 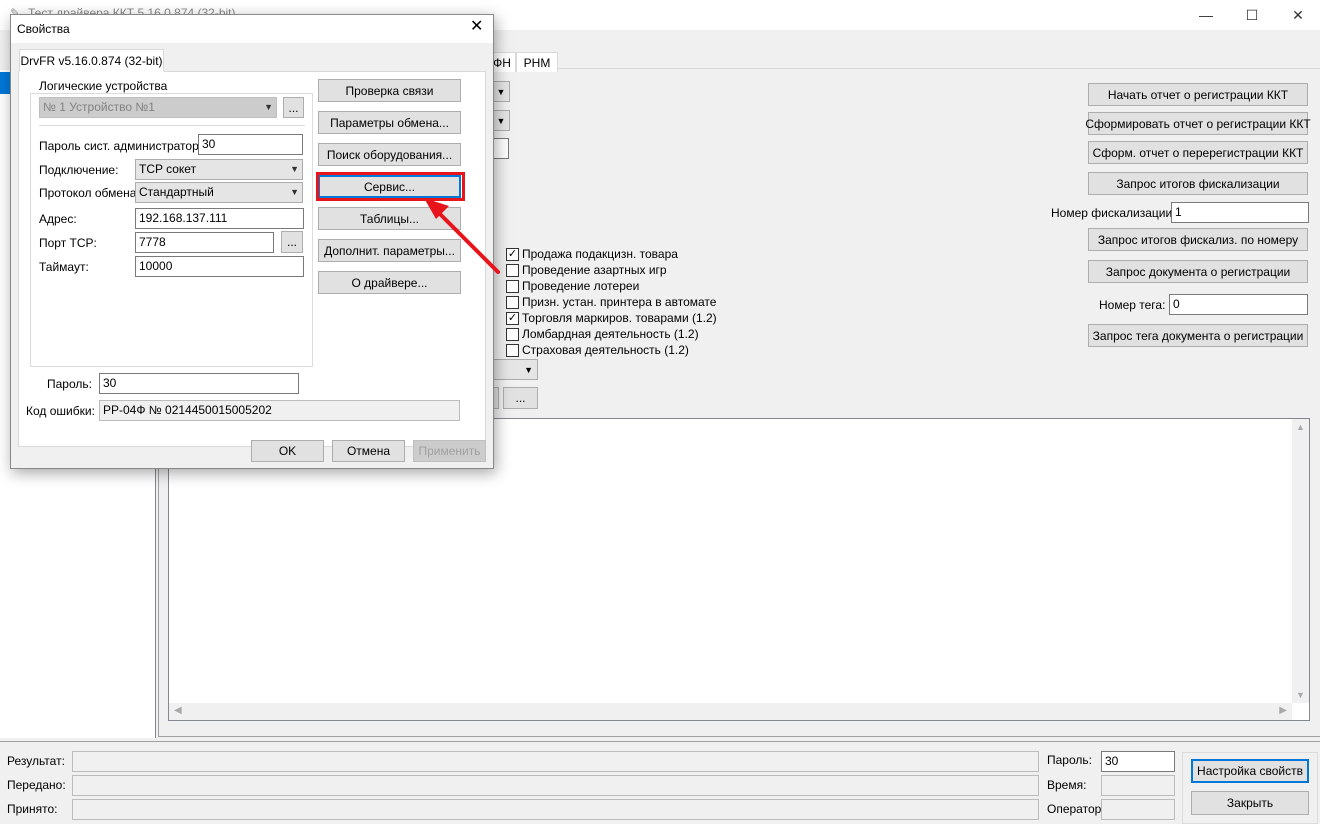 I want to click on annotation-arrow-line, so click(x=468, y=242).